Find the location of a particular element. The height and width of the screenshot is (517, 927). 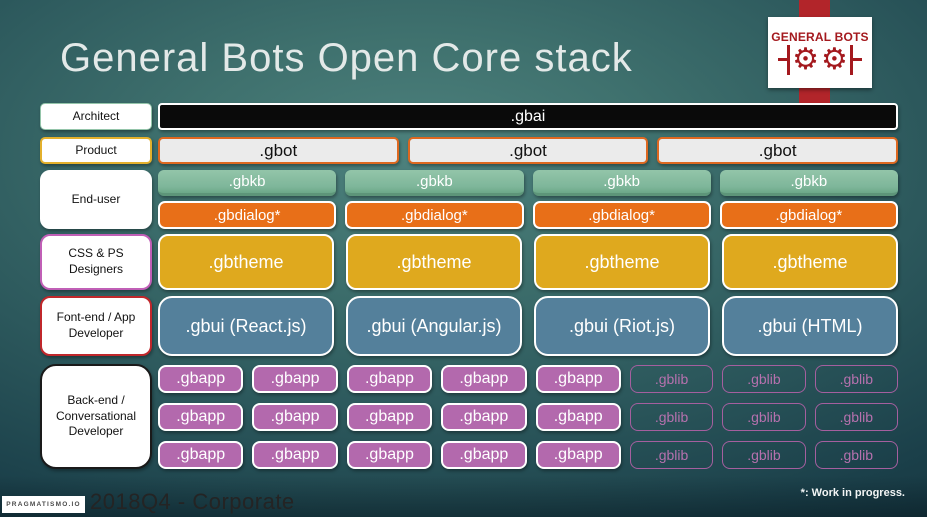

gbot-row: .gbot .gbot .gbot is located at coordinates (528, 150).